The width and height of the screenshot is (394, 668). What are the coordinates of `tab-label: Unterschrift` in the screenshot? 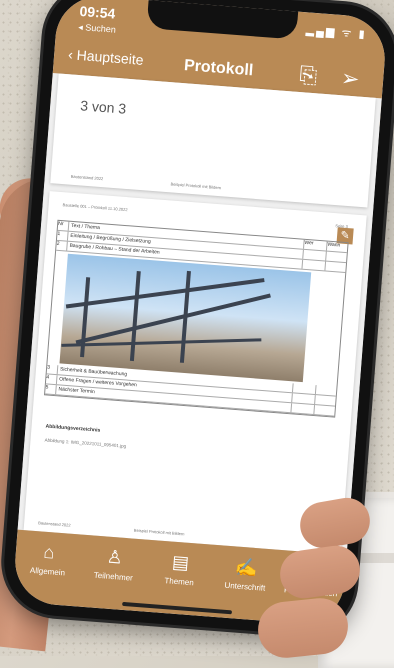 It's located at (245, 586).